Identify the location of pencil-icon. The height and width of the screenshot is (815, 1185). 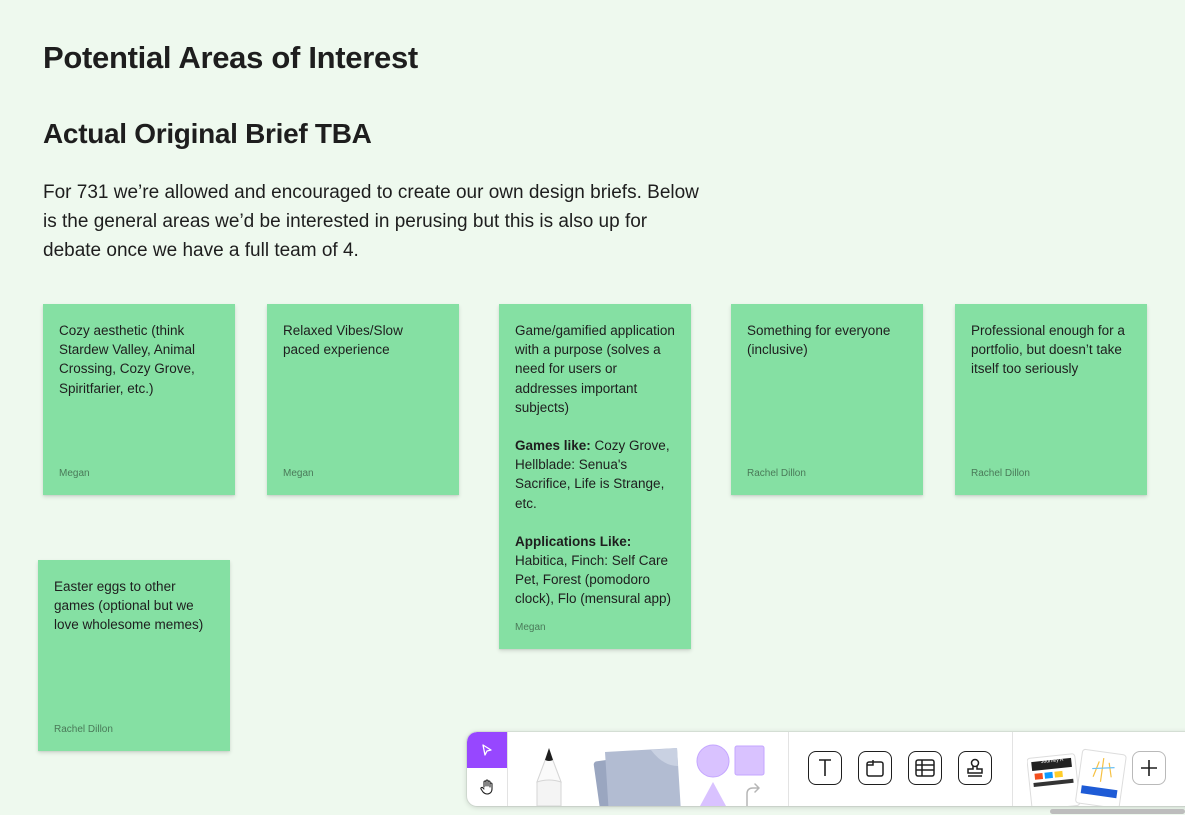
(549, 777).